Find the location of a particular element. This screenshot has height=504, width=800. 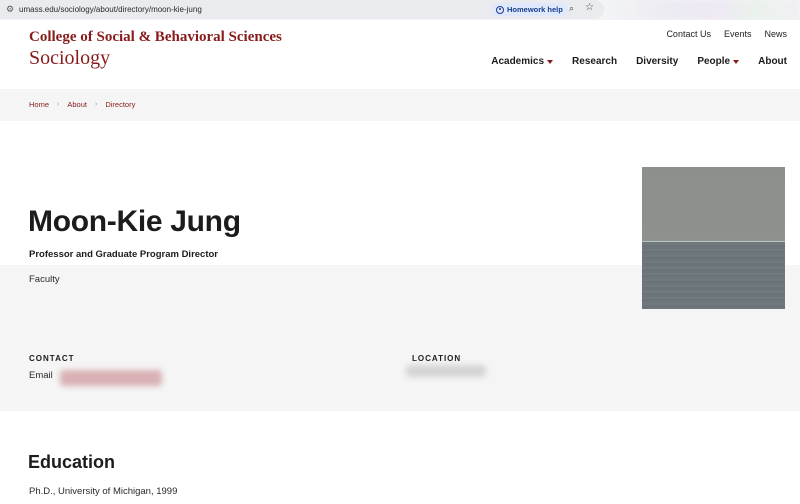

nav-diversity-label: Diversity is located at coordinates (657, 61).